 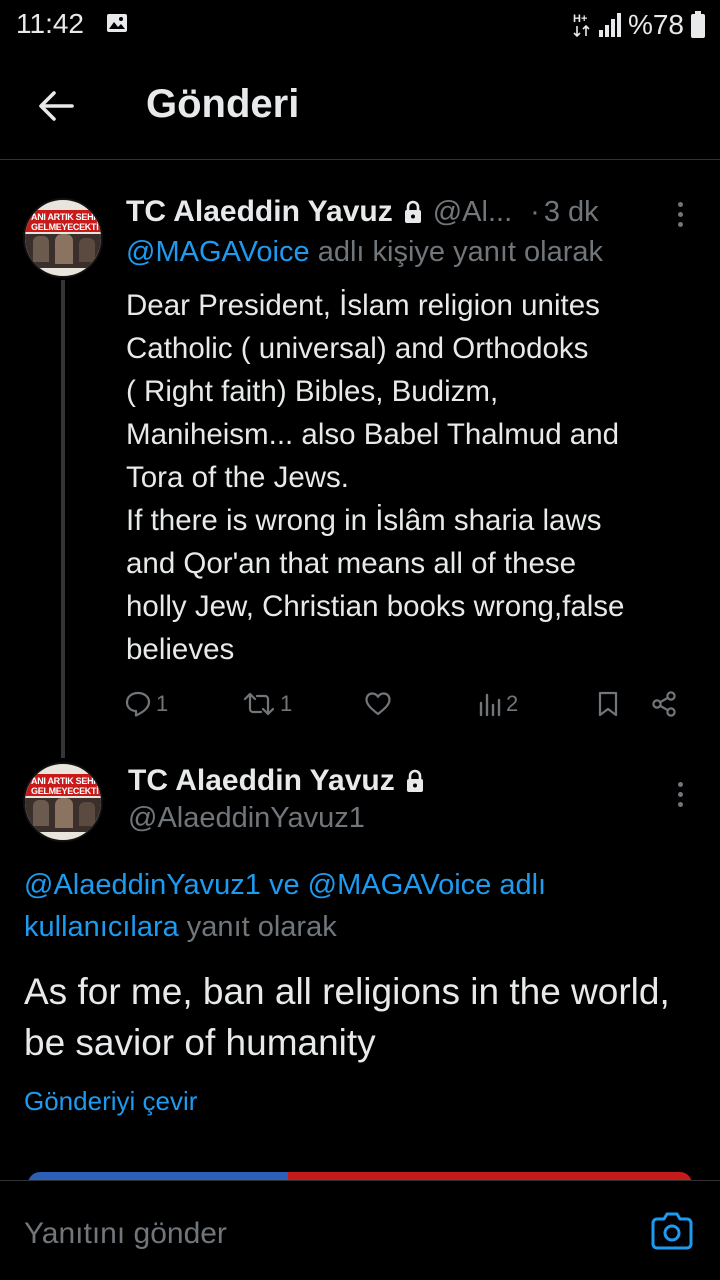 I want to click on arrow-left-icon, so click(x=56, y=106).